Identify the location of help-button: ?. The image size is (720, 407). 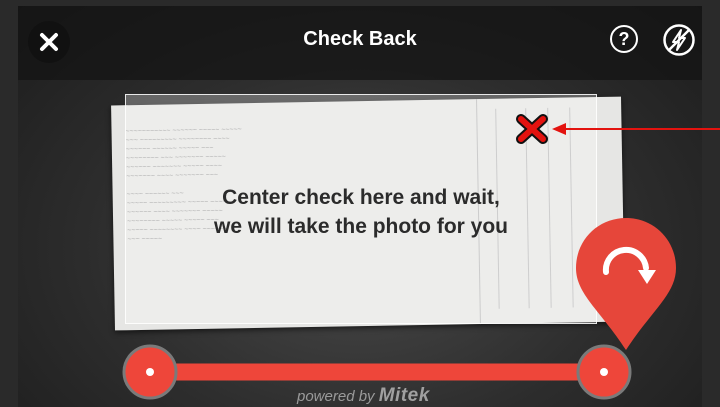
(624, 39).